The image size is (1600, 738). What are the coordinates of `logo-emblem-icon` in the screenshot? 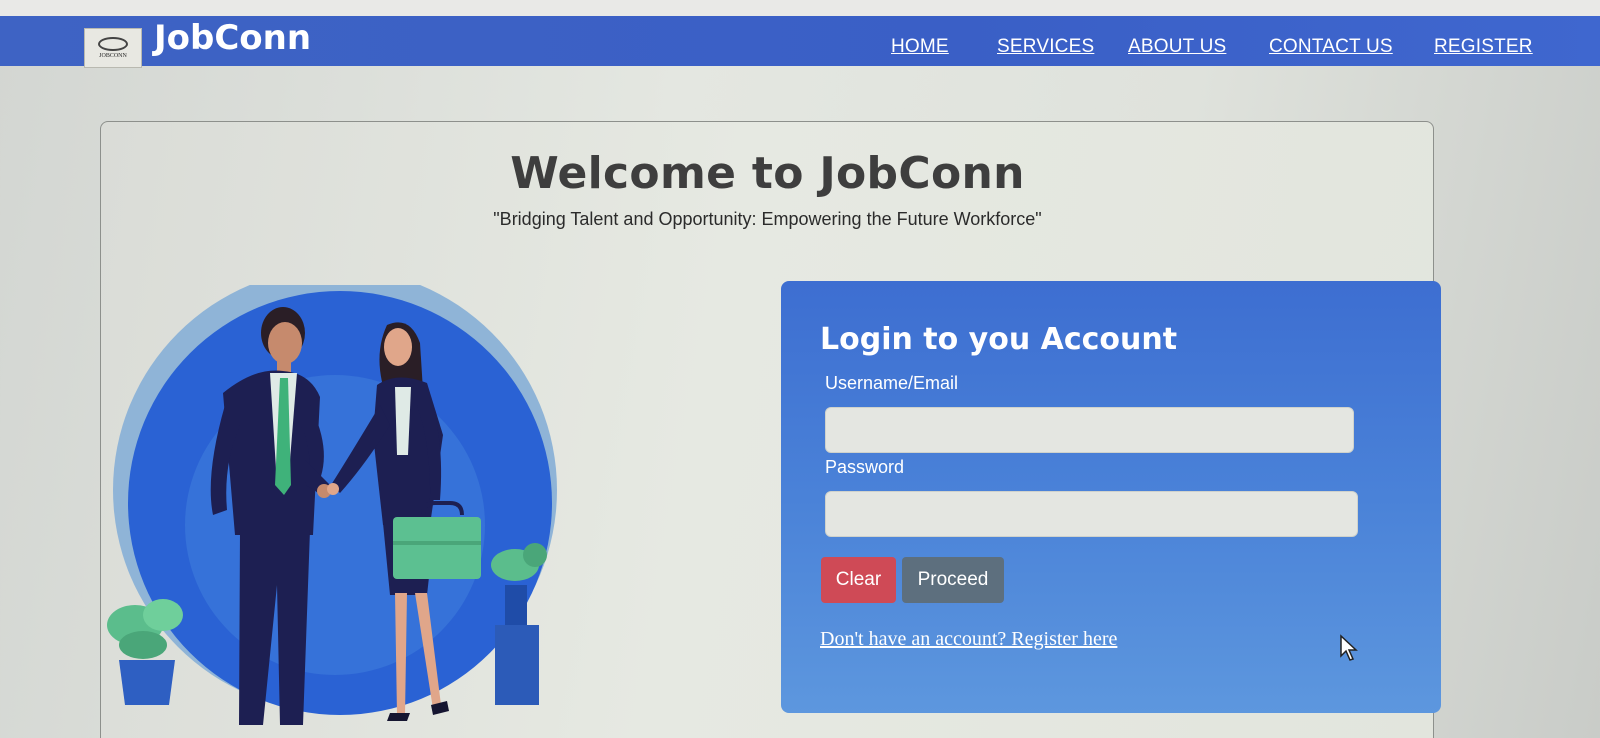 It's located at (113, 44).